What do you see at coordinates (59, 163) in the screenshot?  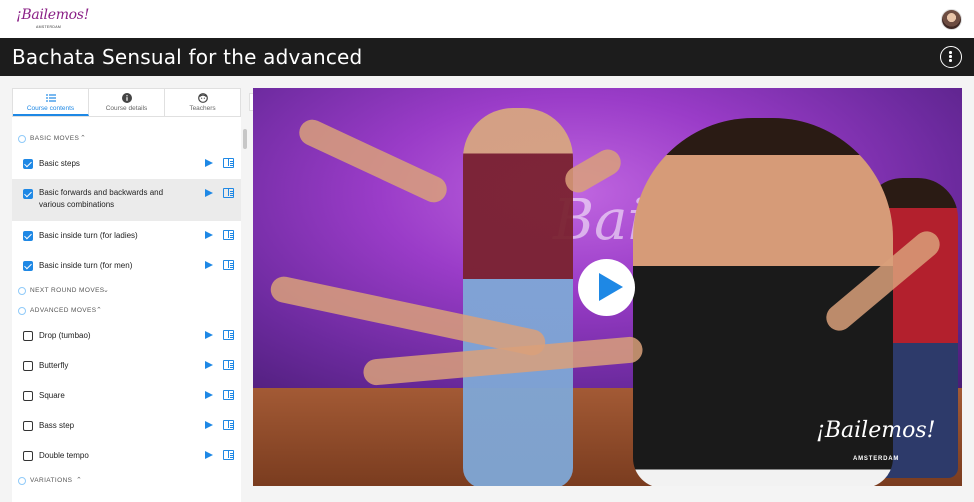 I see `item-label: Basic steps` at bounding box center [59, 163].